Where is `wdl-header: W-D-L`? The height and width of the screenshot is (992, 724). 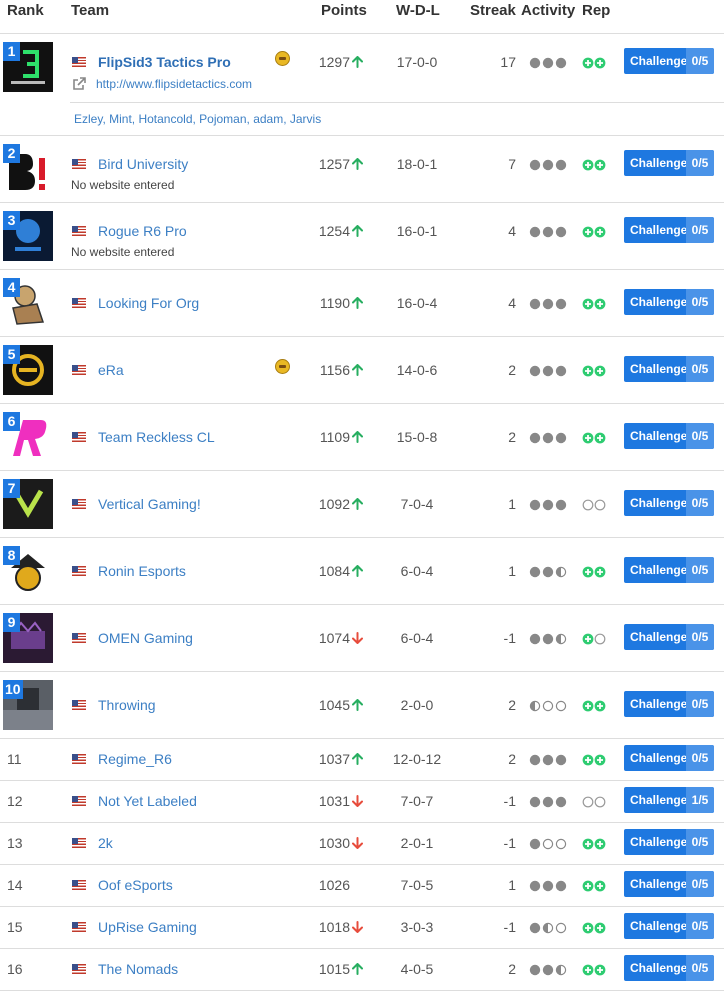
wdl-header: W-D-L is located at coordinates (418, 10).